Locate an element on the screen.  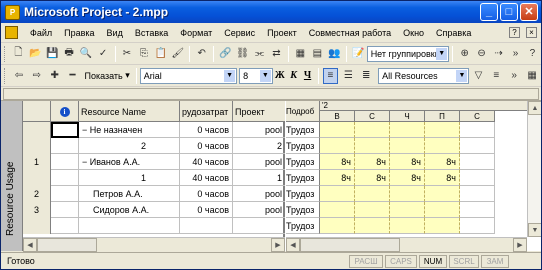
col-header-project: Проект is located at coordinates (259, 111).